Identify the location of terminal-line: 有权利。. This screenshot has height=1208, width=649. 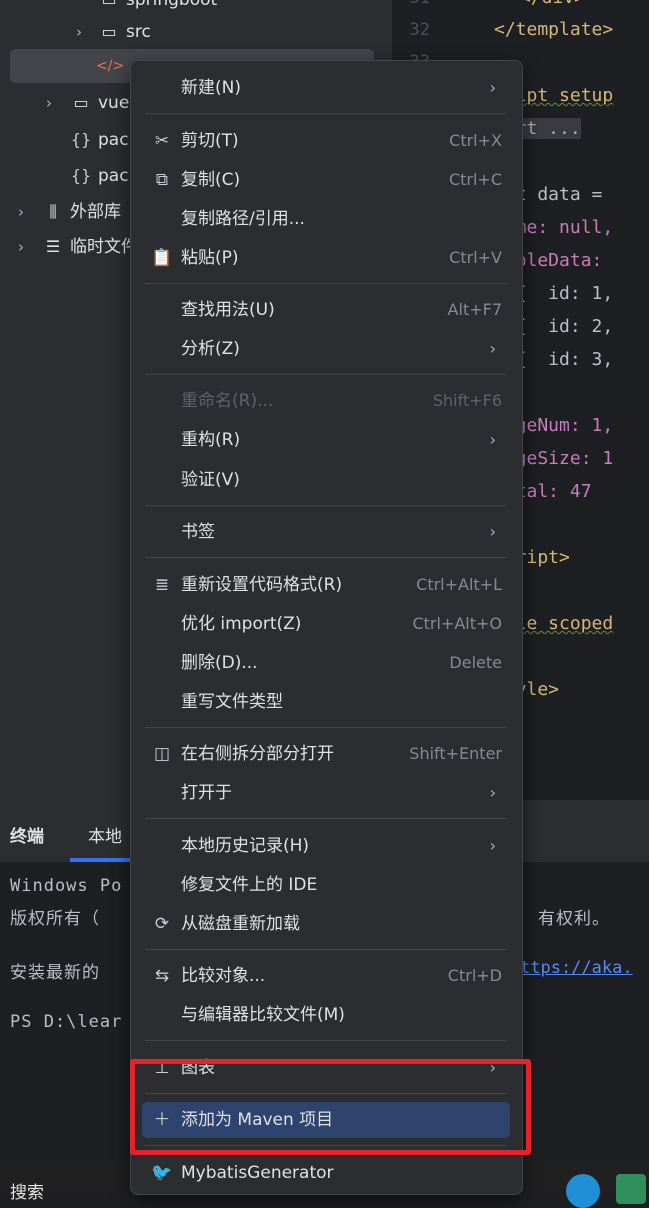
(574, 919).